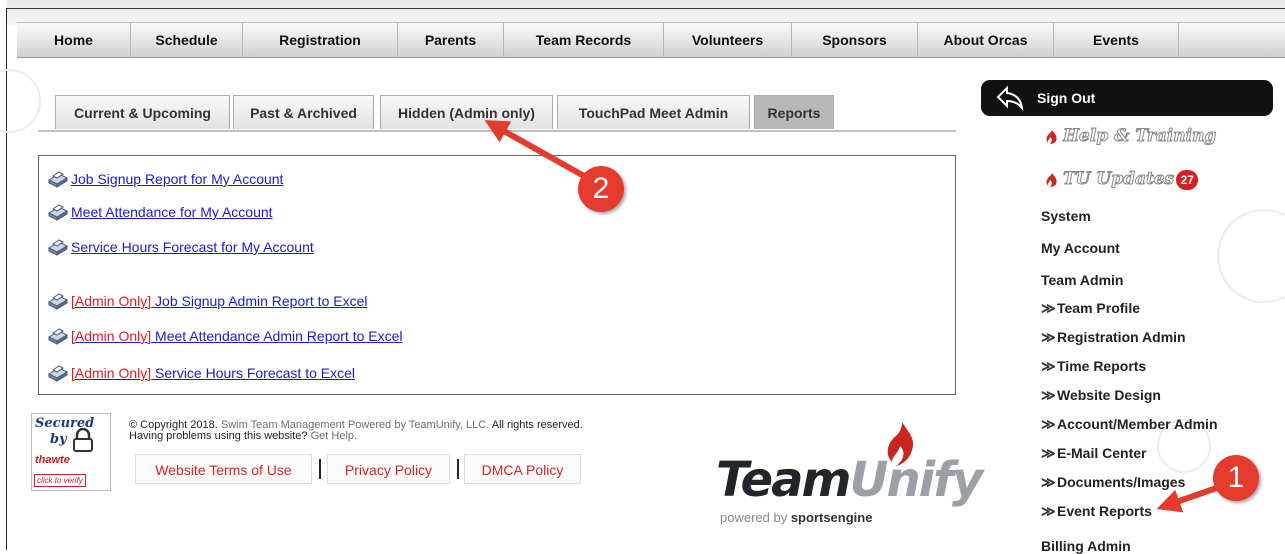 This screenshot has height=554, width=1285. I want to click on updates-count-badge: 27, so click(1187, 179).